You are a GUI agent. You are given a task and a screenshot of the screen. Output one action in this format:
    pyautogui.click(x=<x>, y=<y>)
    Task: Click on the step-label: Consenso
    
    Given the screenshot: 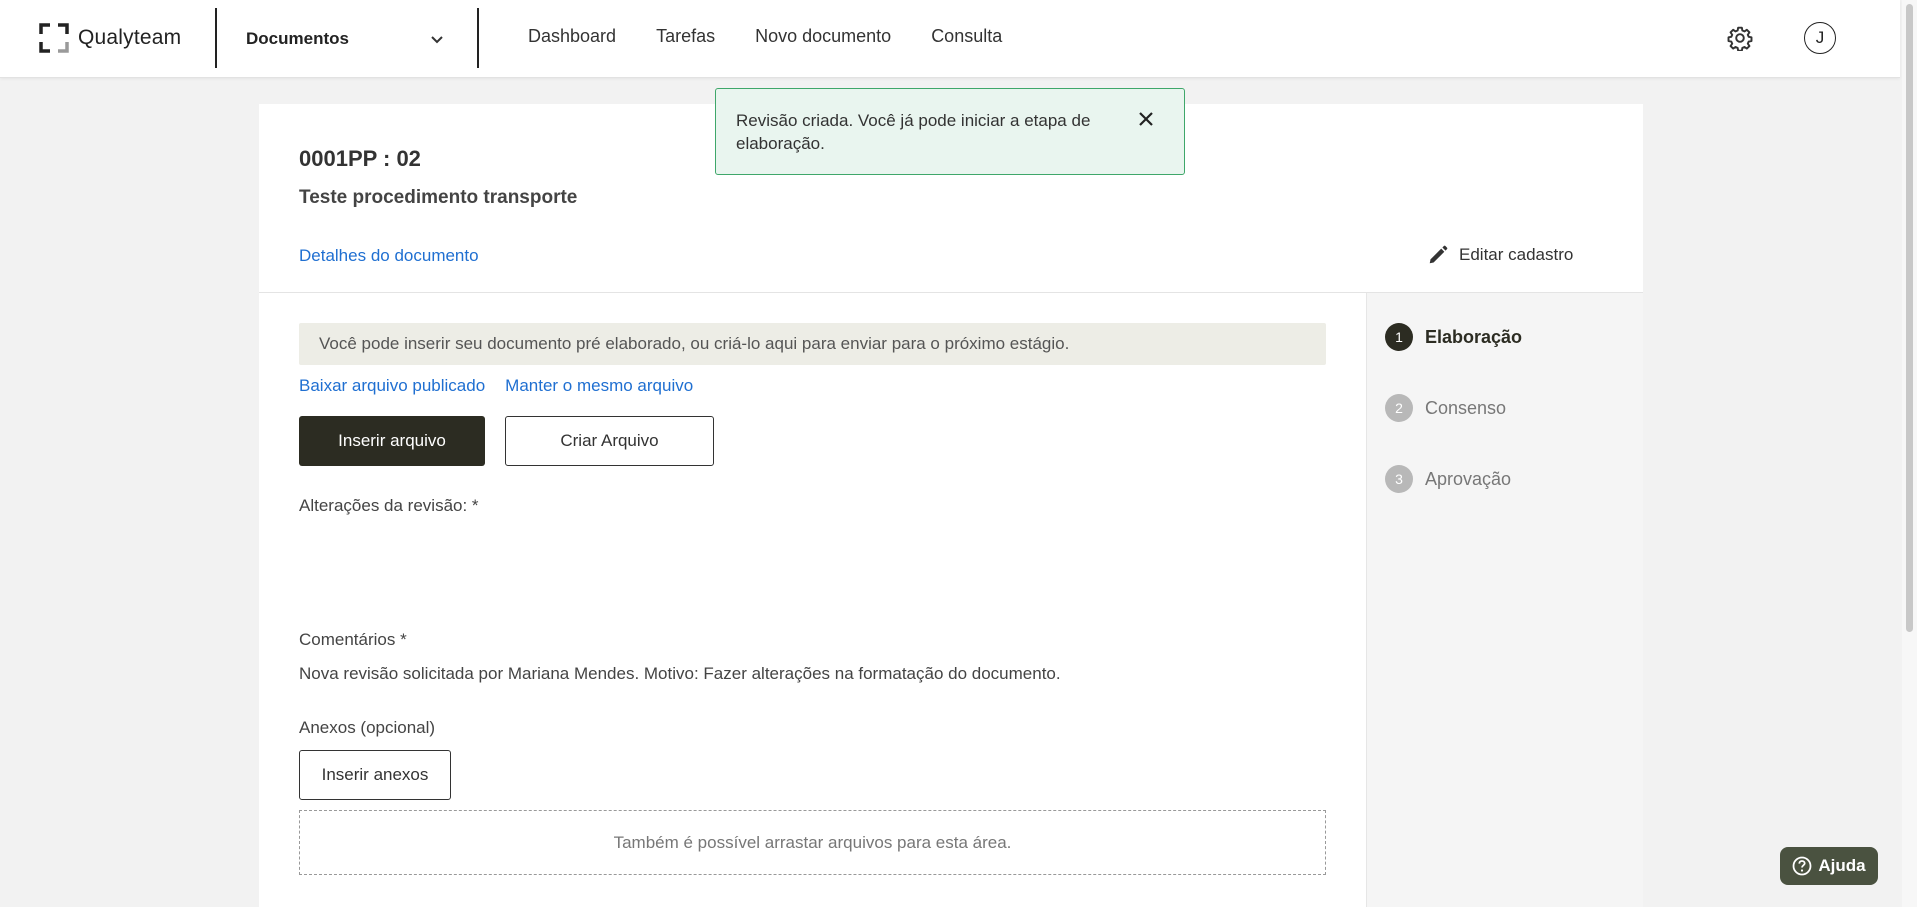 What is the action you would take?
    pyautogui.click(x=1466, y=407)
    